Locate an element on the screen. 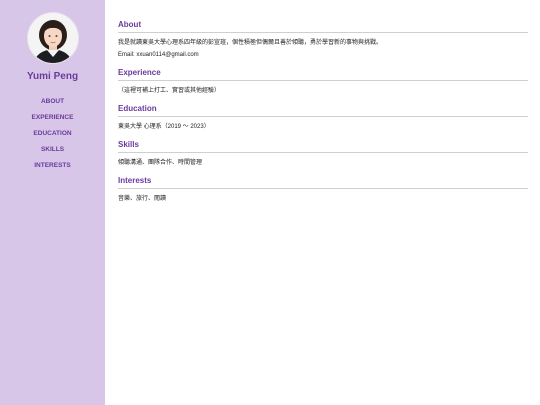  section-education: Education 東吳大學 心理系（2019 ～ 2023） is located at coordinates (323, 117).